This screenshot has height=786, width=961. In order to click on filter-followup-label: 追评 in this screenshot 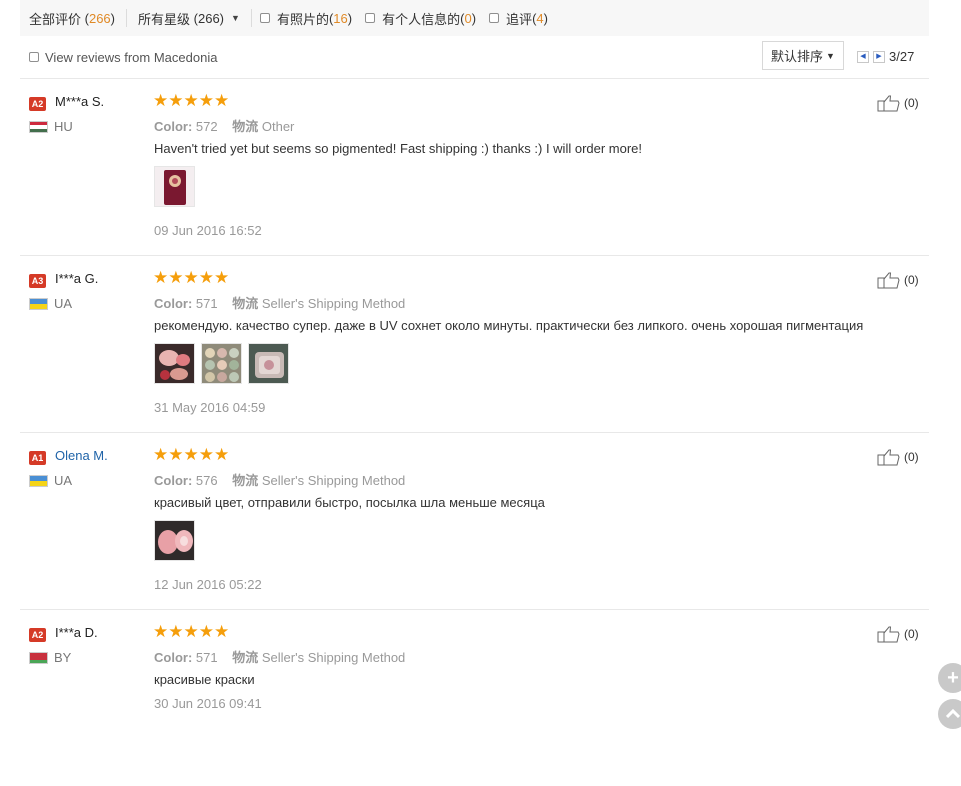, I will do `click(519, 19)`.